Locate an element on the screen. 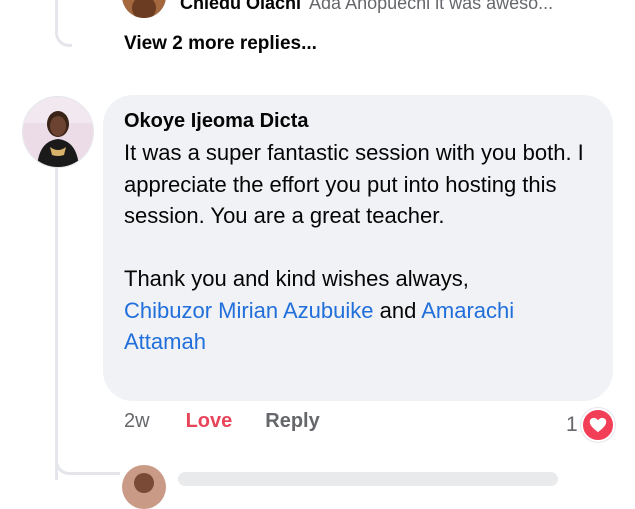 This screenshot has height=509, width=635. next-reply-avatar is located at coordinates (144, 487).